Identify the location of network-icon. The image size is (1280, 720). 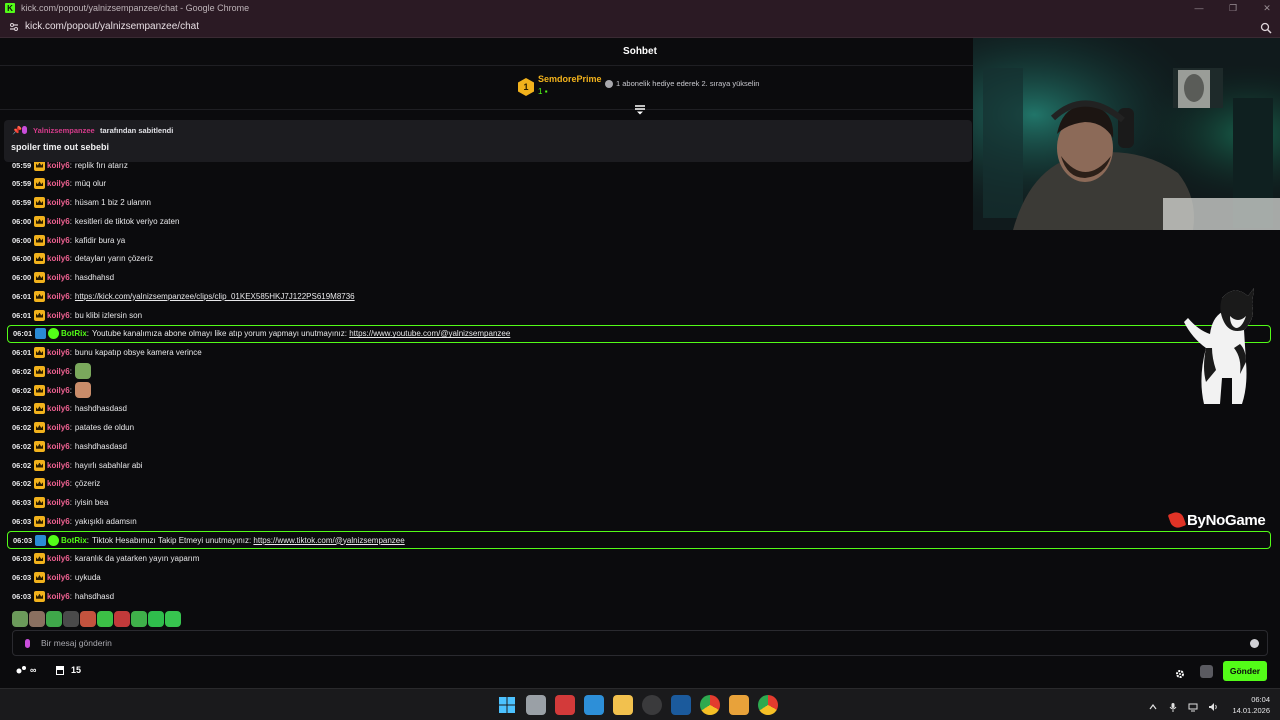
(1193, 705).